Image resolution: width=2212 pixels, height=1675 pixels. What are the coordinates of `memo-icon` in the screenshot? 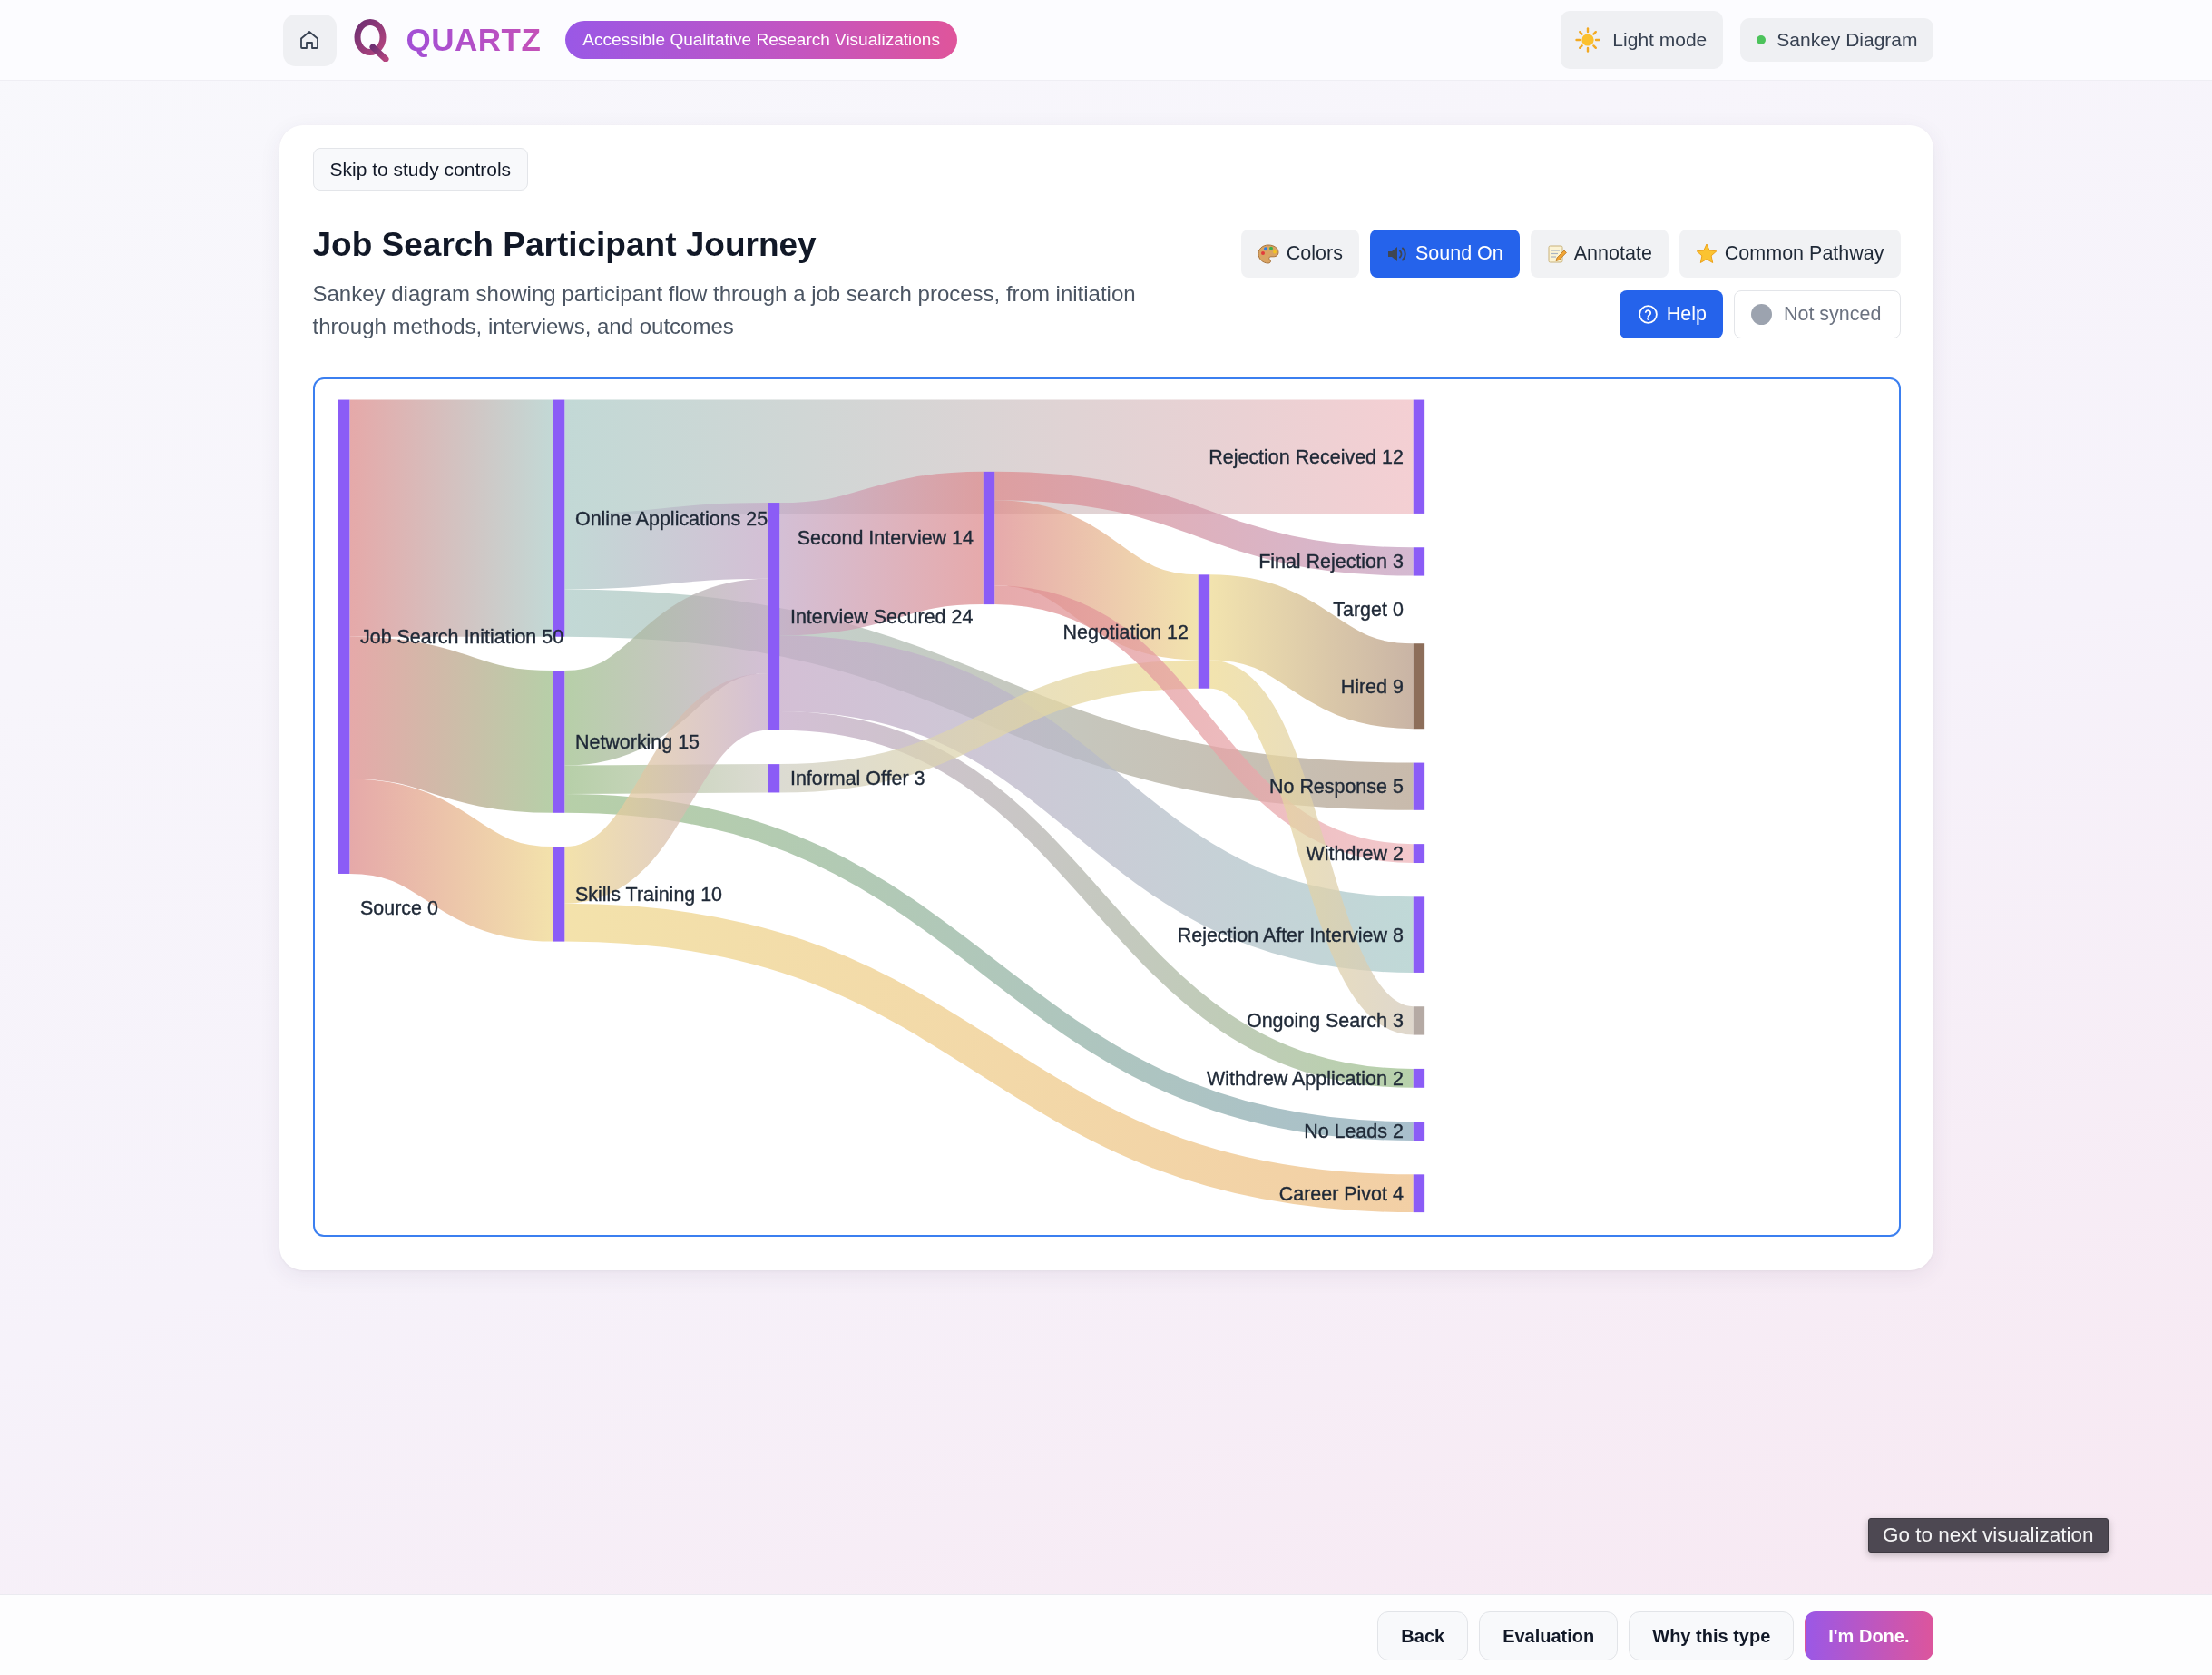 It's located at (1556, 253).